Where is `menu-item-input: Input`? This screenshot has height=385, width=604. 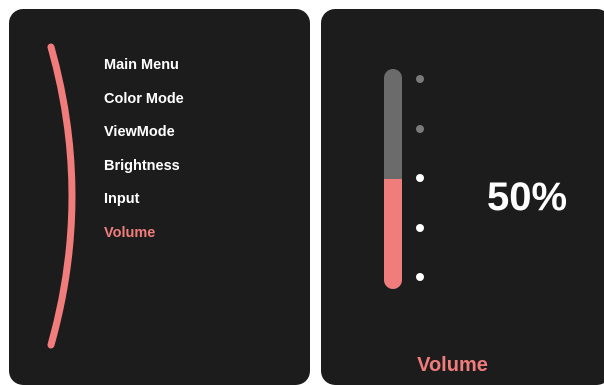
menu-item-input: Input is located at coordinates (144, 206).